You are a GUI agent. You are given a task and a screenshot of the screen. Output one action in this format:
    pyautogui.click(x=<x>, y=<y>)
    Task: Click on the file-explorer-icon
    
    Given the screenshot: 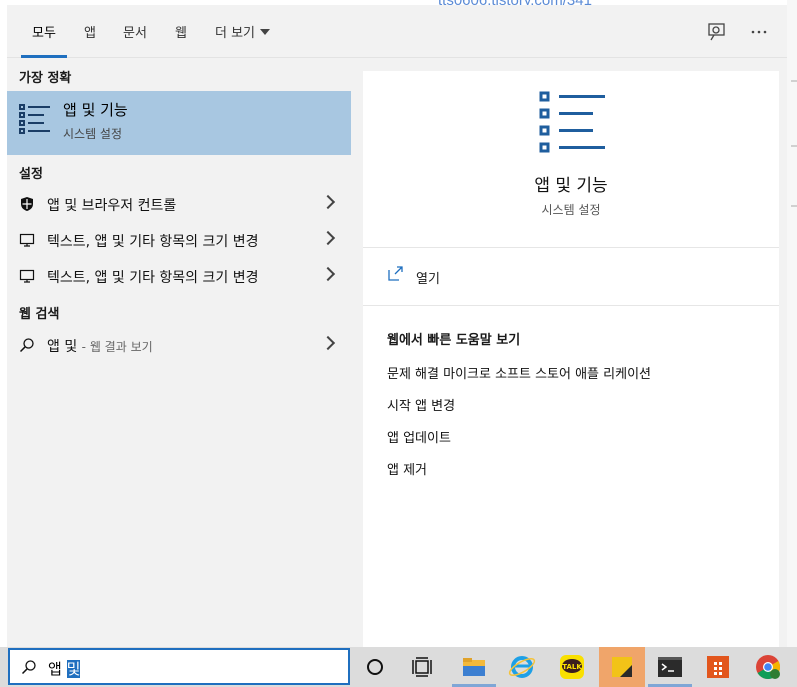 What is the action you would take?
    pyautogui.click(x=474, y=667)
    